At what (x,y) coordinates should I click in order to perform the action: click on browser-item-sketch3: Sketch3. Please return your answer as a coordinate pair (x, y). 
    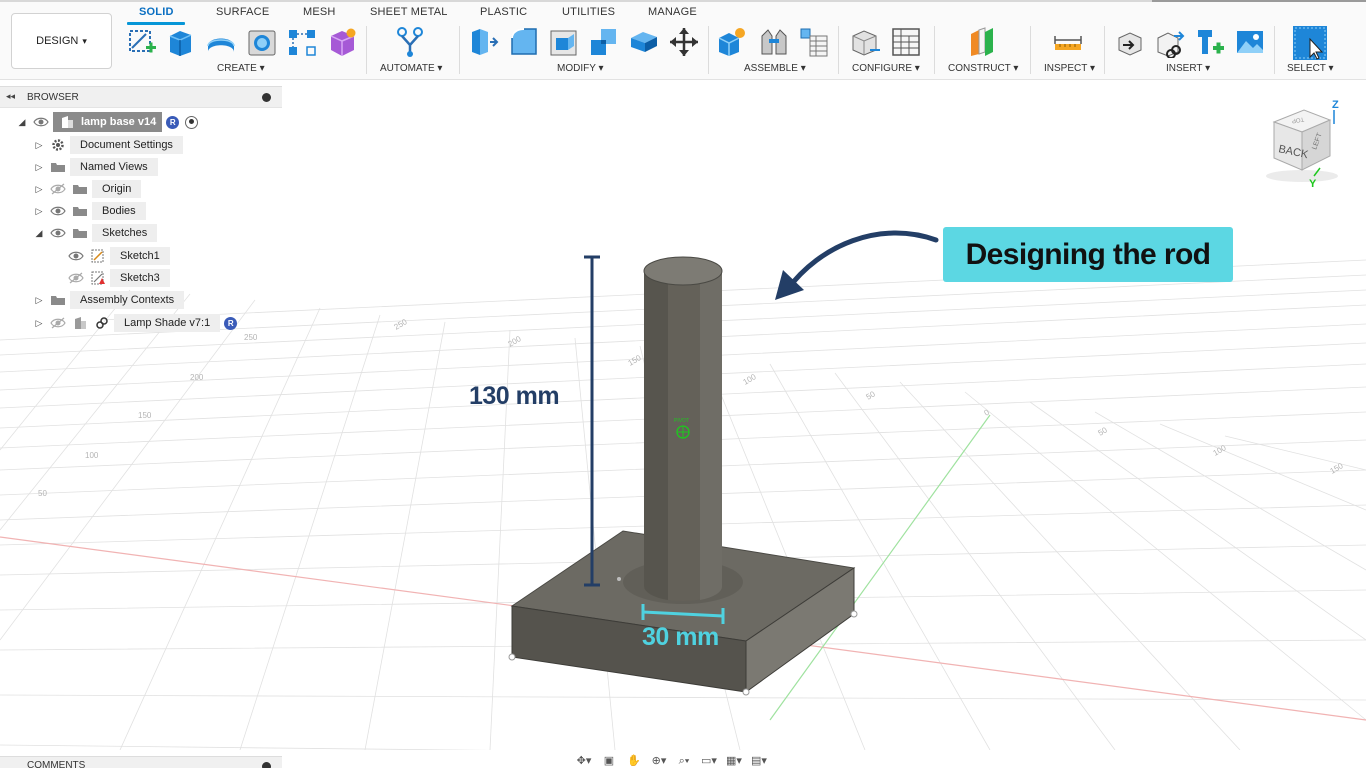
    Looking at the image, I should click on (111, 278).